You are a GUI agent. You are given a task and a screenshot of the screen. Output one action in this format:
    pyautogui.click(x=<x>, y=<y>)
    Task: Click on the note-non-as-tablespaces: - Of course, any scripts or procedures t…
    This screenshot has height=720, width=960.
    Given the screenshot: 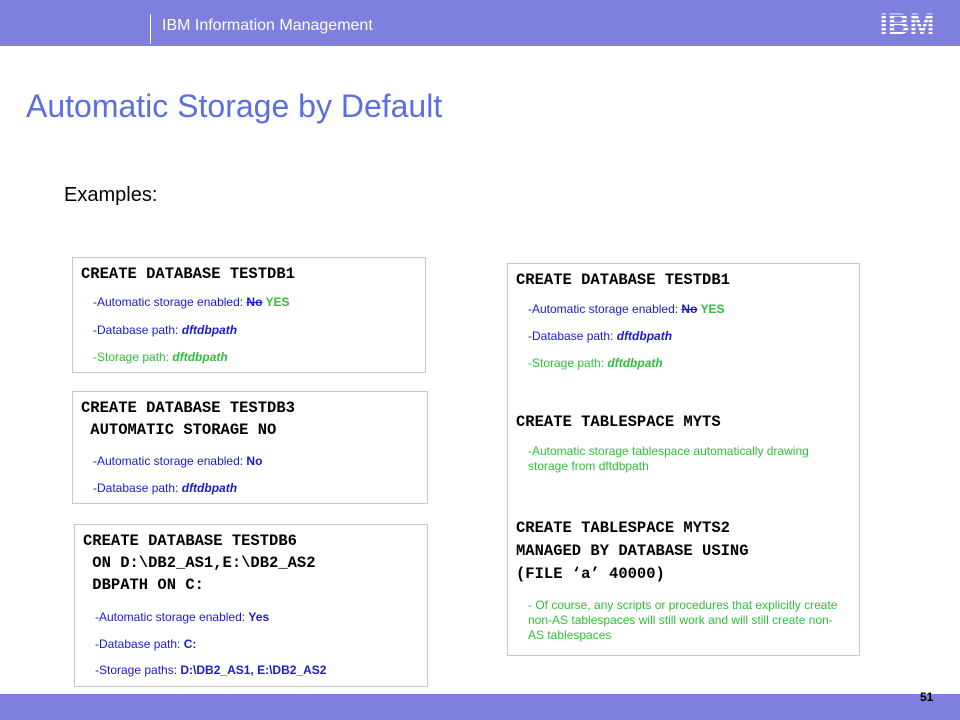 What is the action you would take?
    pyautogui.click(x=683, y=620)
    